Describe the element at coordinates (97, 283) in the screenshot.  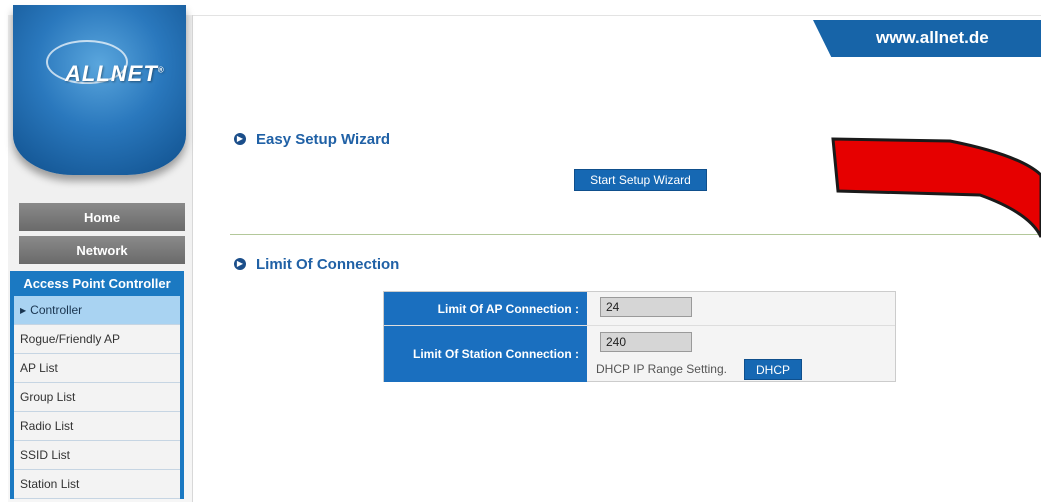
I see `nav-access-point-controller: Access Point Controller` at that location.